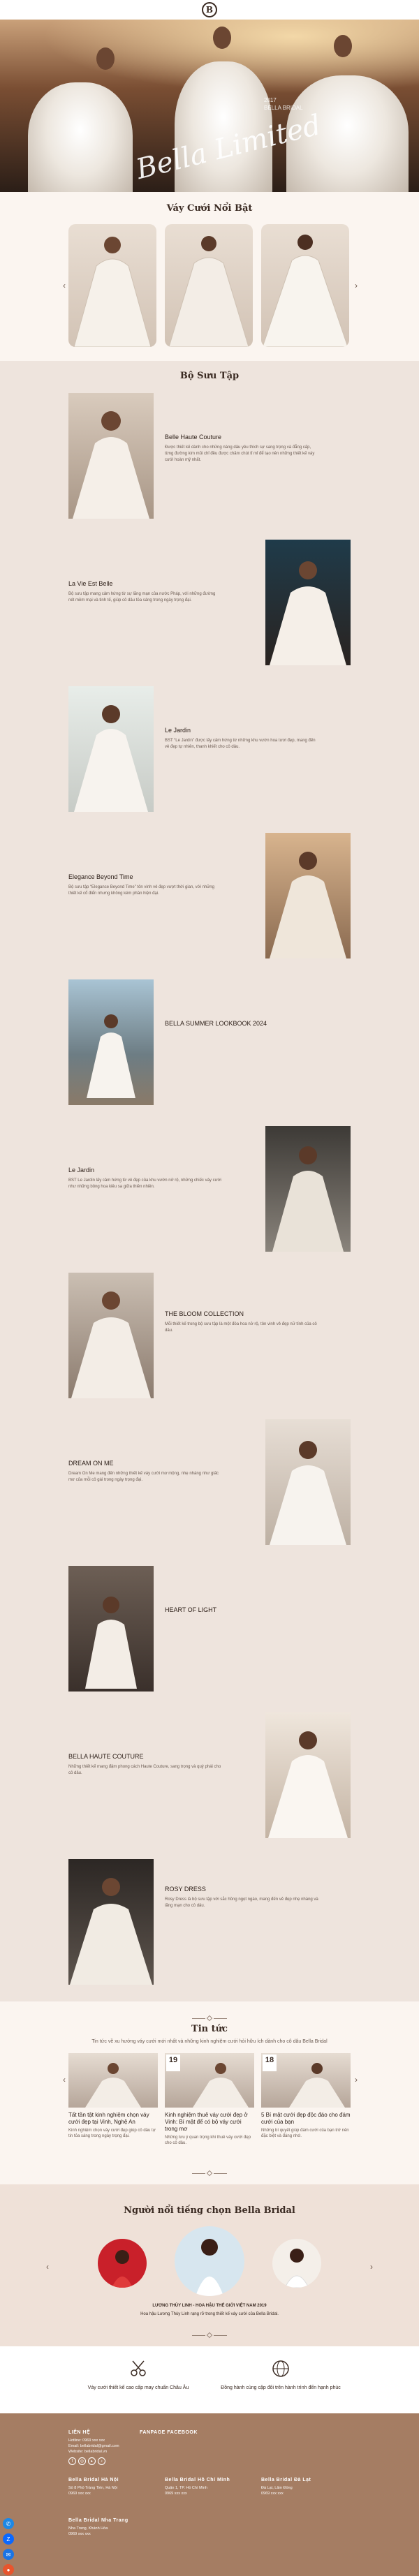  I want to click on chat-icon: Z, so click(8, 2539).